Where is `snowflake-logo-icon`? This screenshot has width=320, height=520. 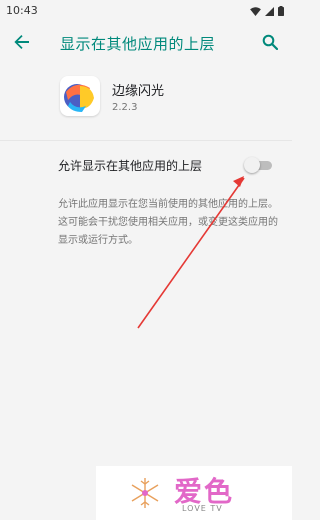 snowflake-logo-icon is located at coordinates (145, 493).